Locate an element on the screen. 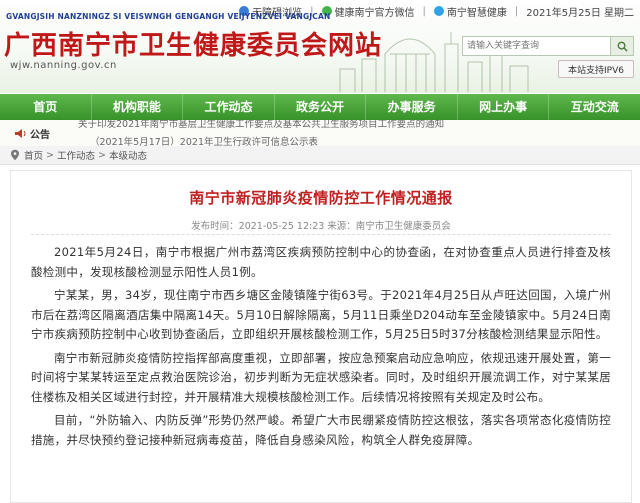  notice-link: 关于印发2021年南宁市基层卫生健康工作要点及基本公共卫生服务项目工作要点的通知 is located at coordinates (261, 125).